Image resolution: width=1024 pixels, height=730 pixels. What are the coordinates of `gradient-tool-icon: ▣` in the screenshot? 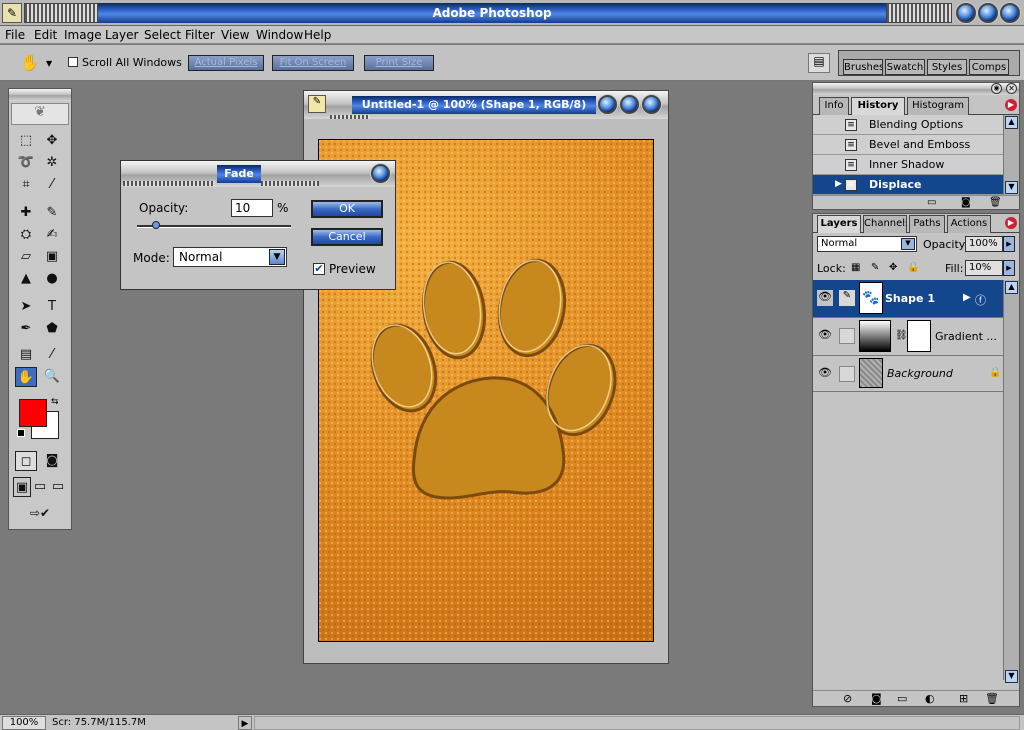 It's located at (52, 257).